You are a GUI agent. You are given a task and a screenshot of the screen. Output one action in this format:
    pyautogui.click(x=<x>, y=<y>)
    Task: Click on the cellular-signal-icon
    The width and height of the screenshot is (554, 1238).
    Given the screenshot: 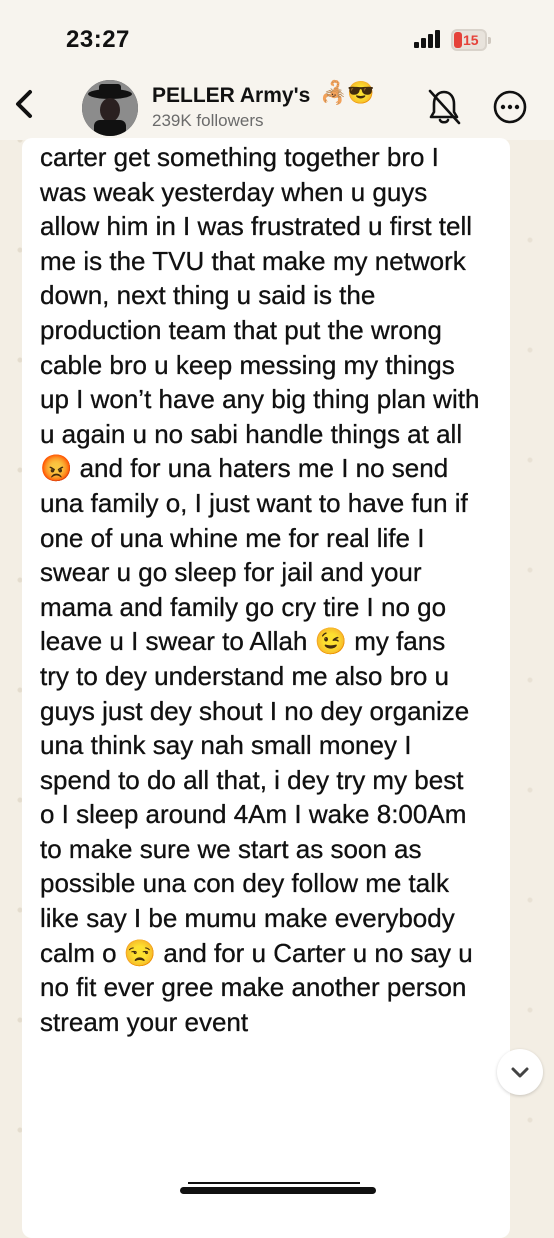 What is the action you would take?
    pyautogui.click(x=427, y=39)
    